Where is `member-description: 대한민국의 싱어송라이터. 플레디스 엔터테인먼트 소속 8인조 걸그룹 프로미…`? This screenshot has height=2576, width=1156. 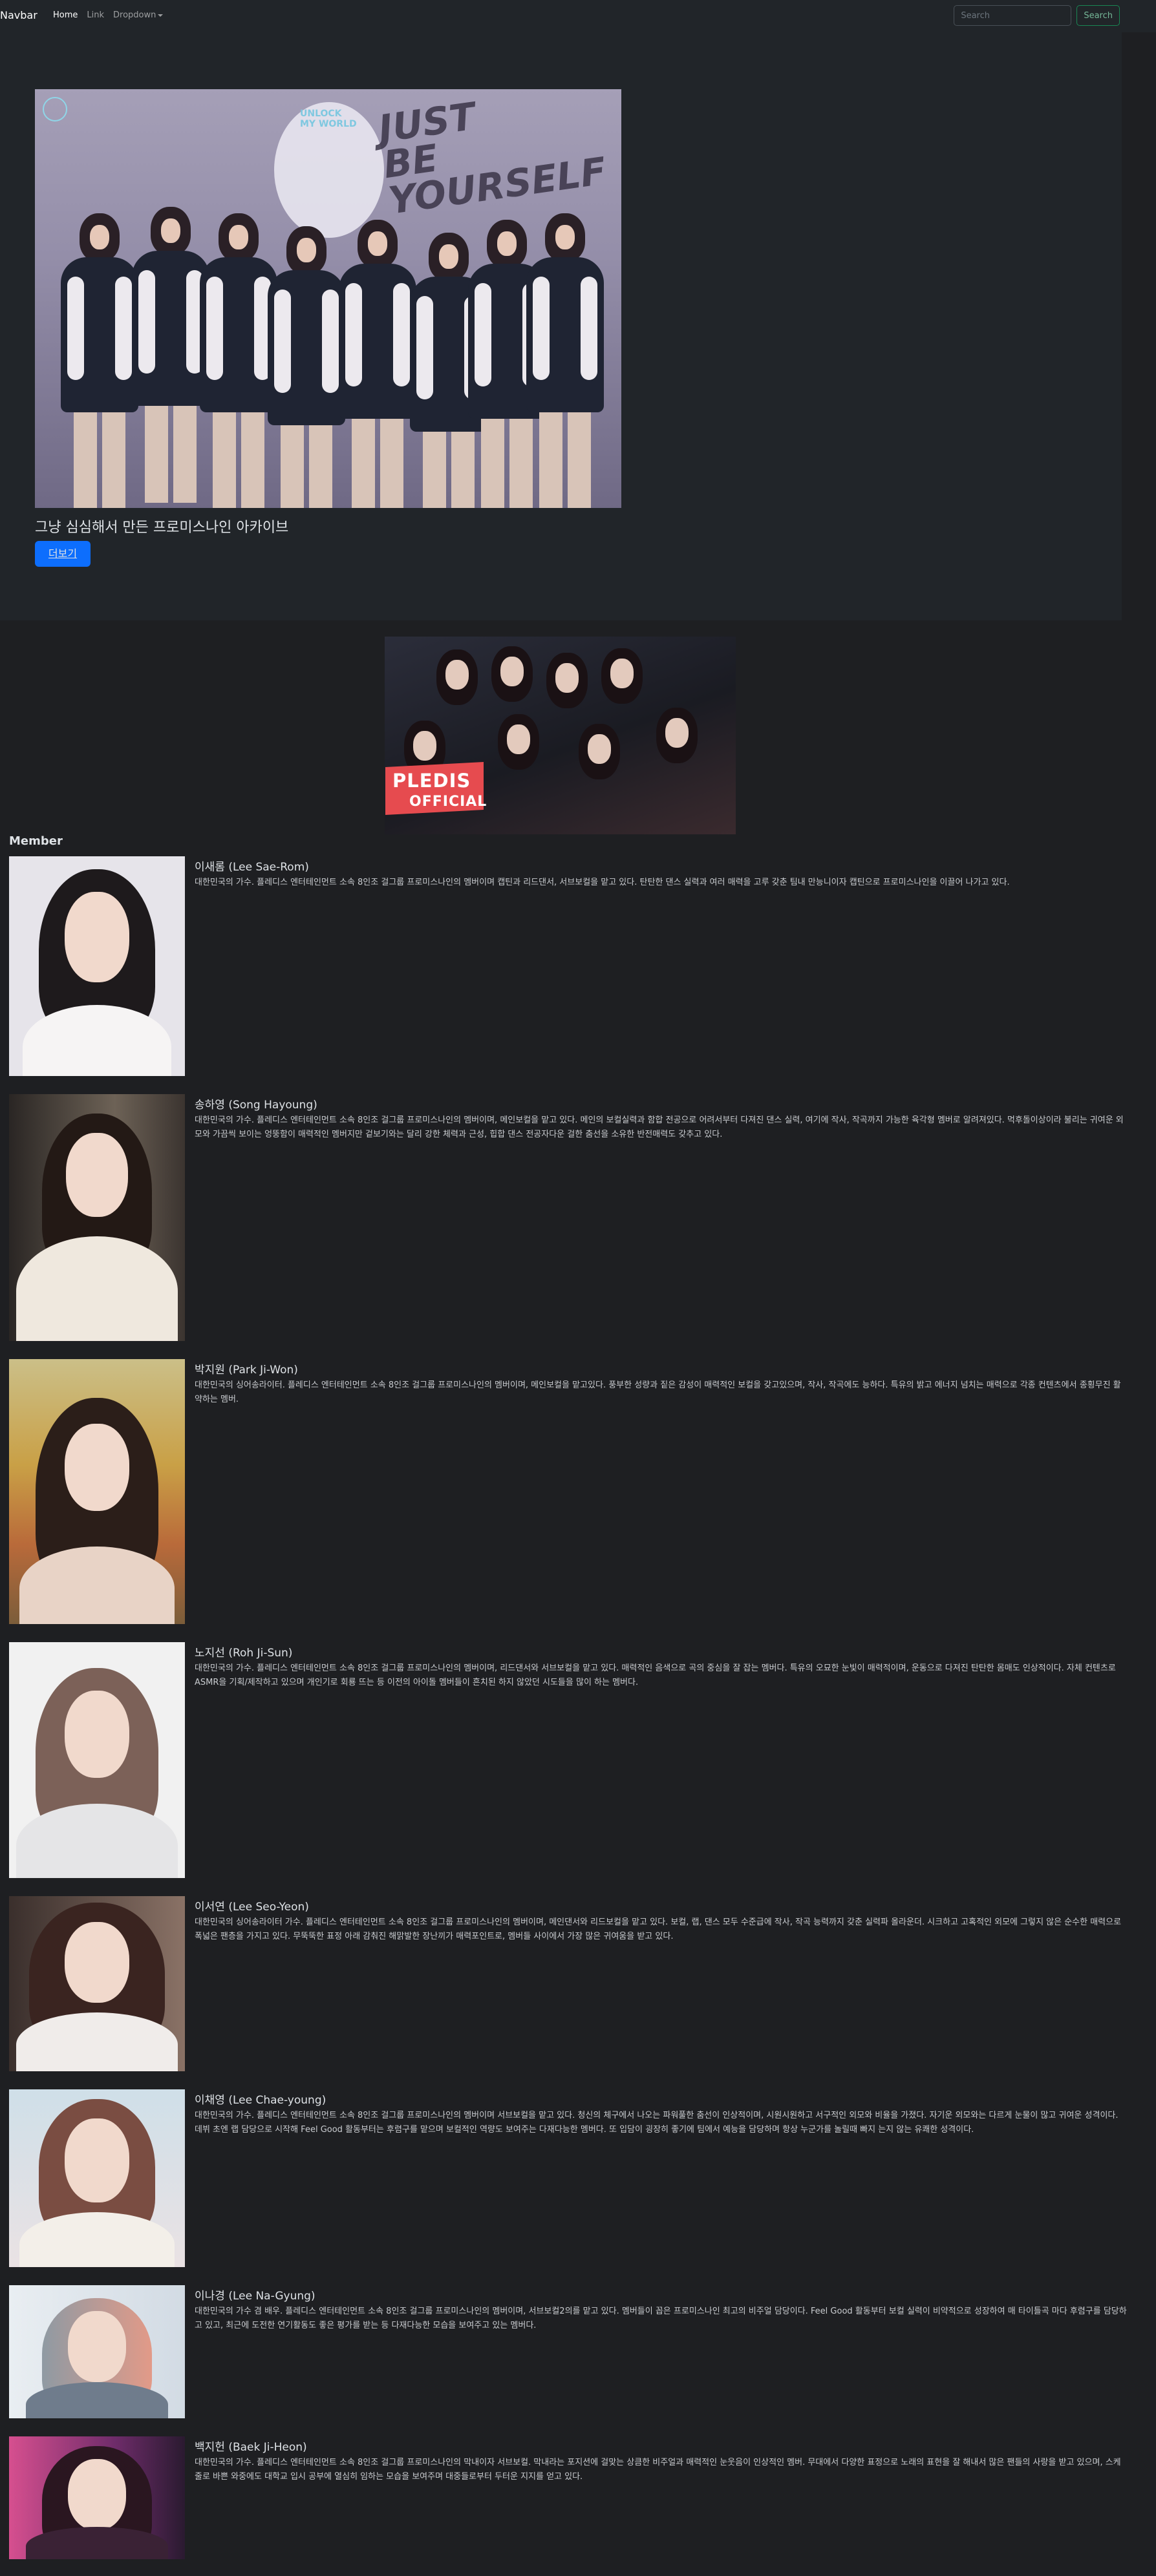
member-description: 대한민국의 싱어송라이터. 플레디스 엔터테인먼트 소속 8인조 걸그룹 프로미… is located at coordinates (658, 1392).